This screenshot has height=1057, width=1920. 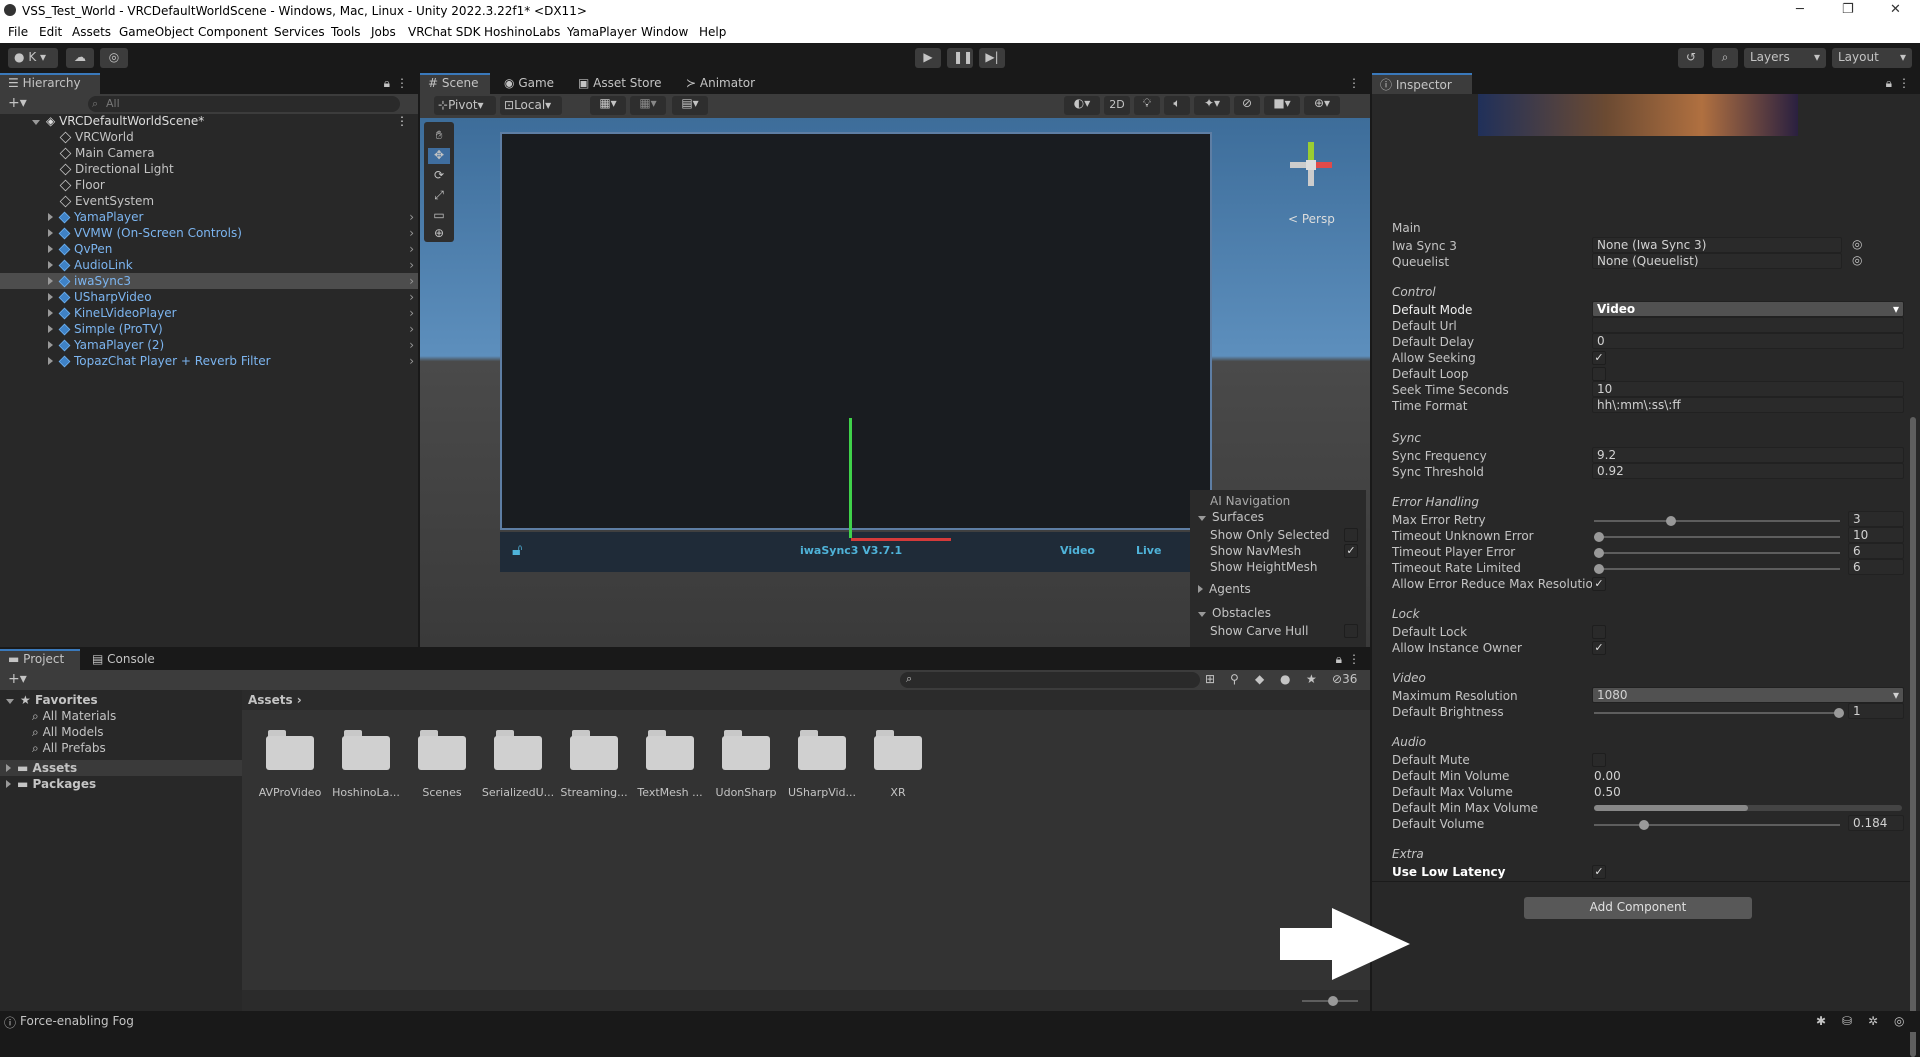 What do you see at coordinates (121, 700) in the screenshot?
I see `favorites-item: ★ Favorites` at bounding box center [121, 700].